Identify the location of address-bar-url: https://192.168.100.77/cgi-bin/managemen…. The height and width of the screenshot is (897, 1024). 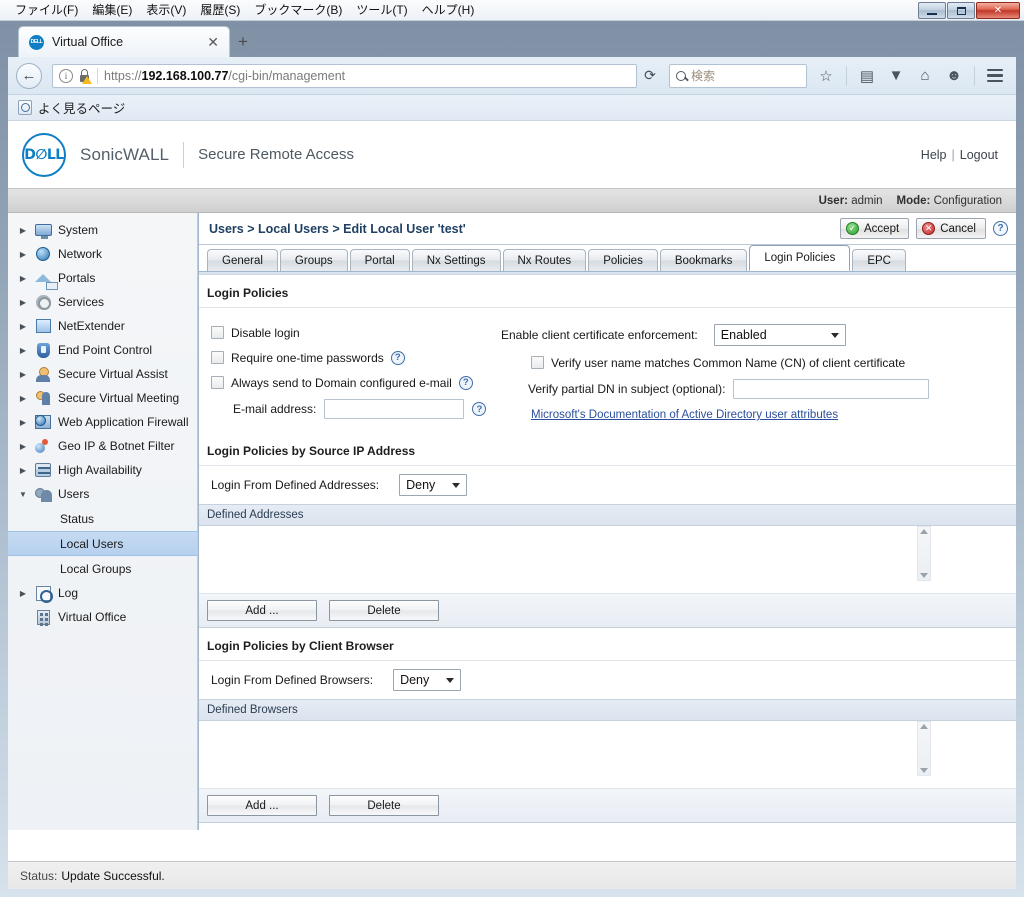
(224, 76).